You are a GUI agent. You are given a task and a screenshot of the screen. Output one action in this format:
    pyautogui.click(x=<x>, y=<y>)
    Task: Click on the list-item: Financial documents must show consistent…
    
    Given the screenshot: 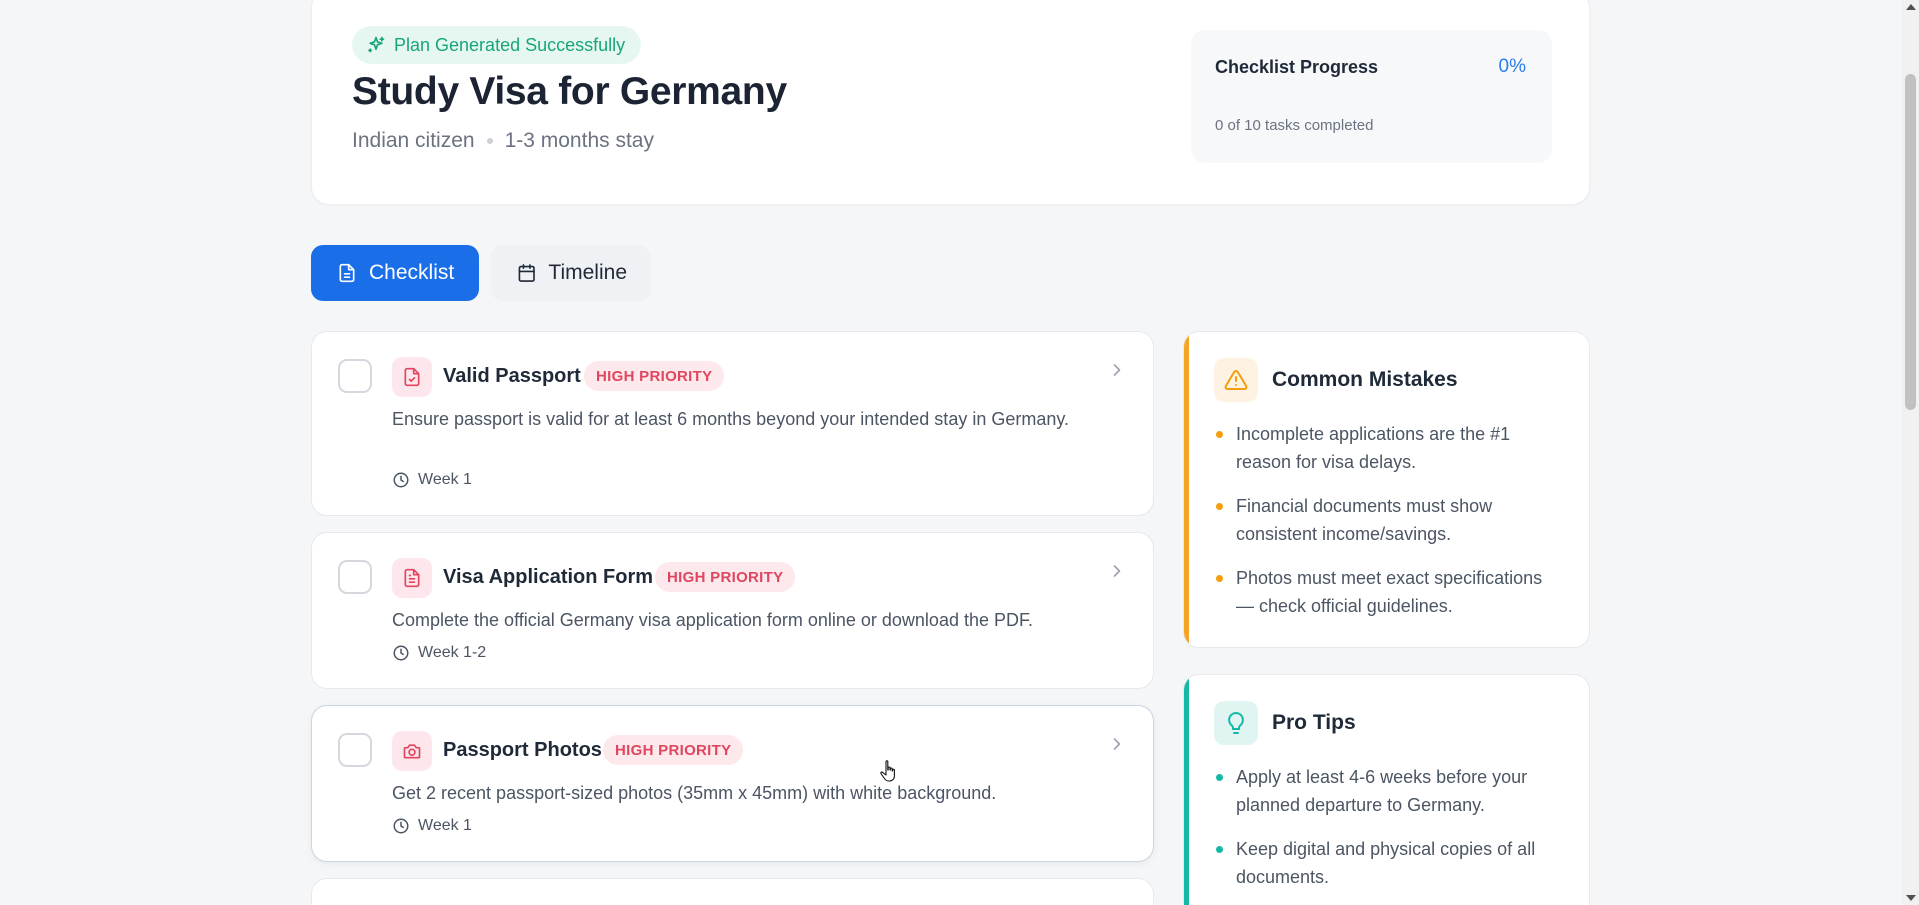 What is the action you would take?
    pyautogui.click(x=1386, y=520)
    